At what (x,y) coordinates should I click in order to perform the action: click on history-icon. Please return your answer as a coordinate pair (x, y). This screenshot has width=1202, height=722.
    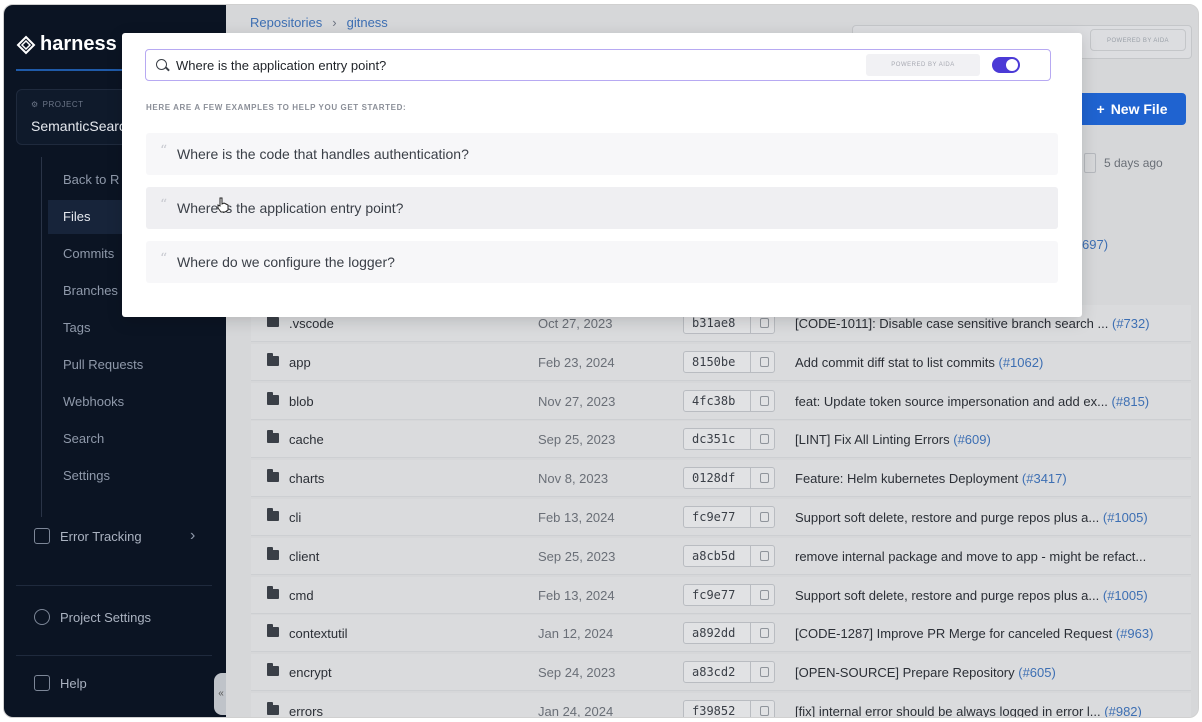
    Looking at the image, I should click on (1090, 163).